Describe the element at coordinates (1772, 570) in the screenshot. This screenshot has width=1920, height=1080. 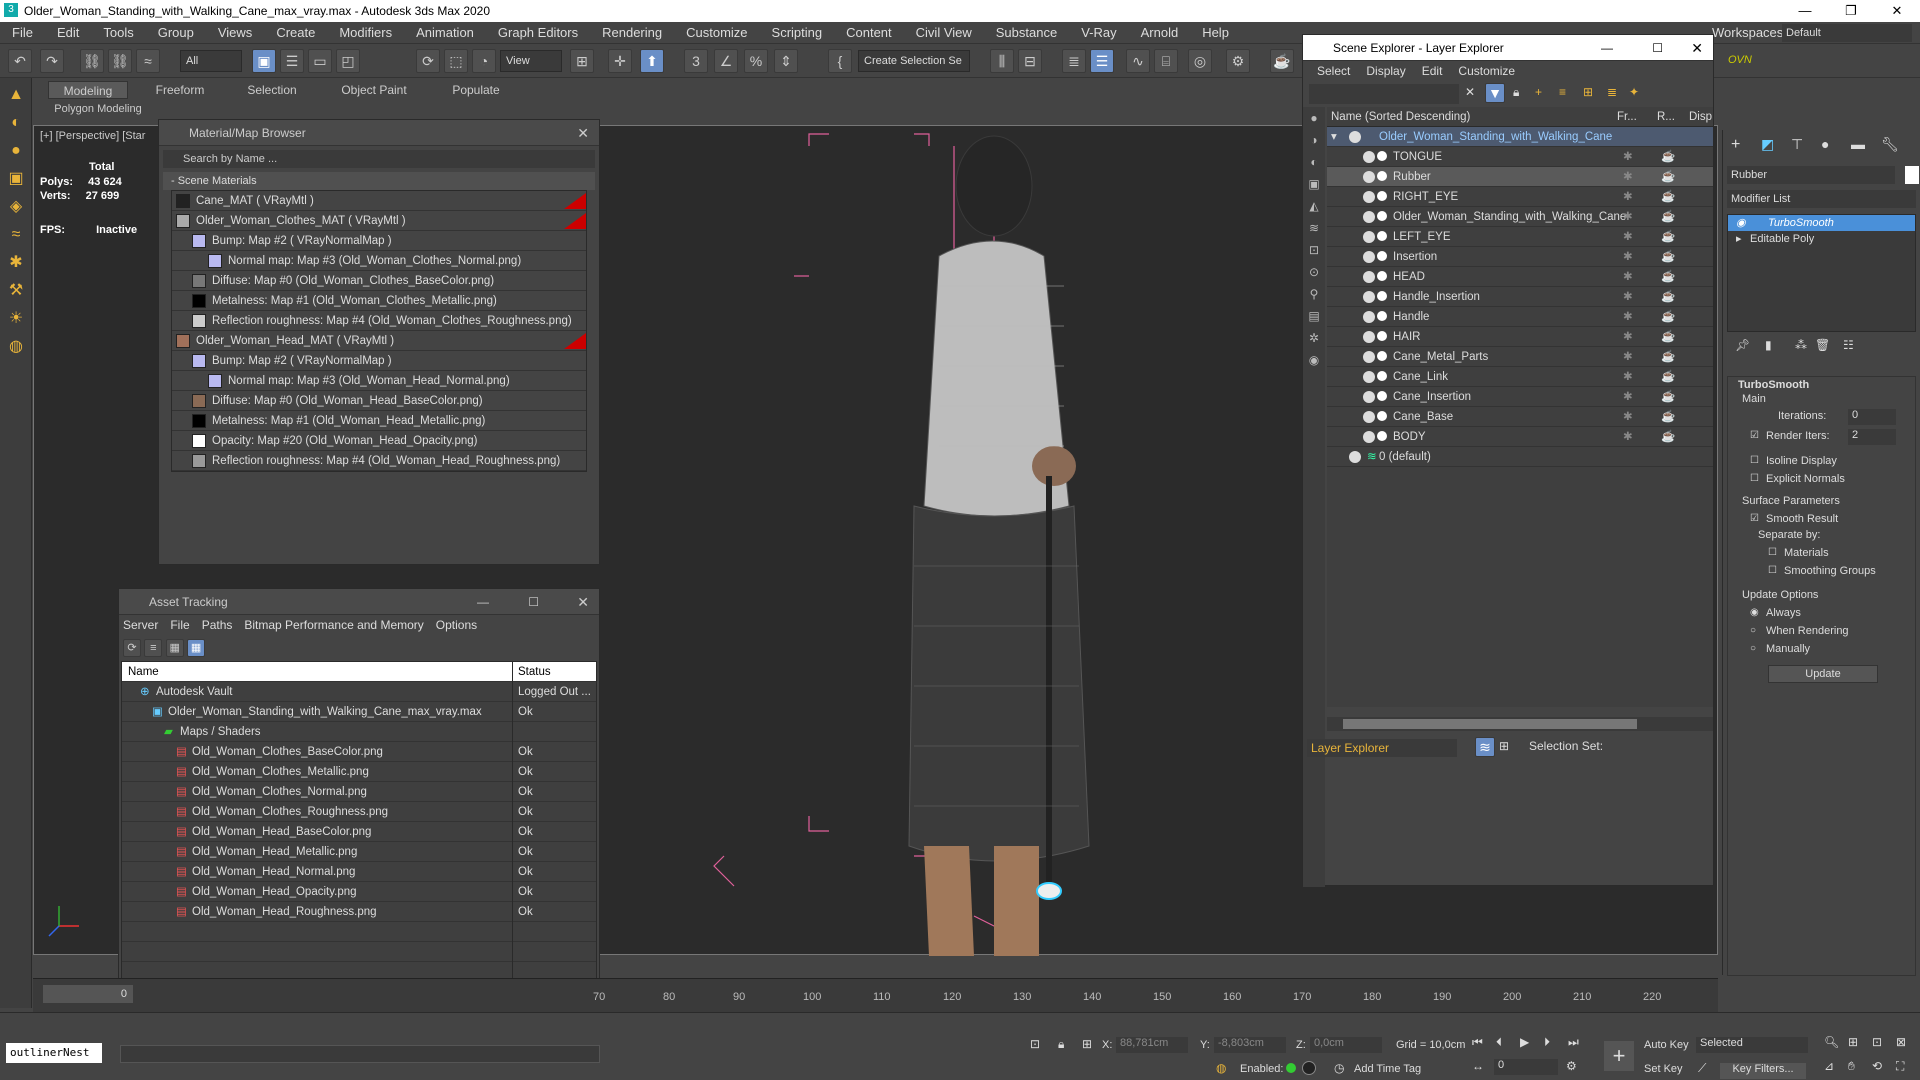
I see `smoothing-groups-checkbox: ☐` at that location.